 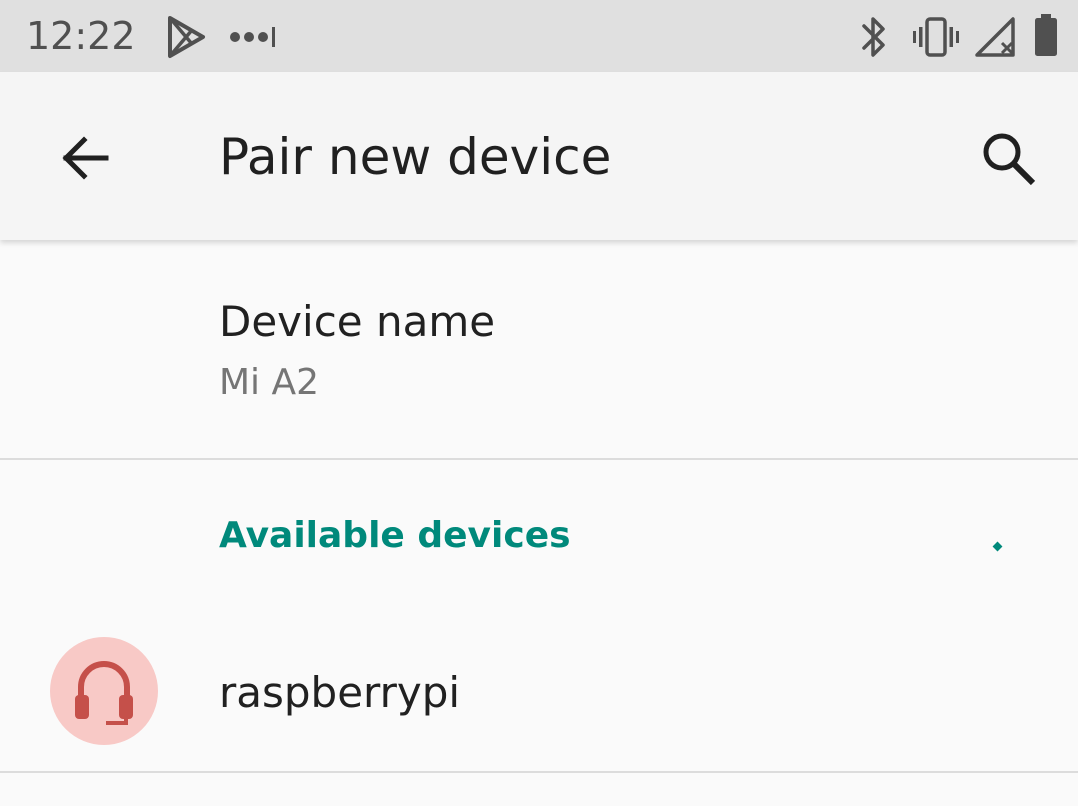 I want to click on battery-icon, so click(x=1046, y=35).